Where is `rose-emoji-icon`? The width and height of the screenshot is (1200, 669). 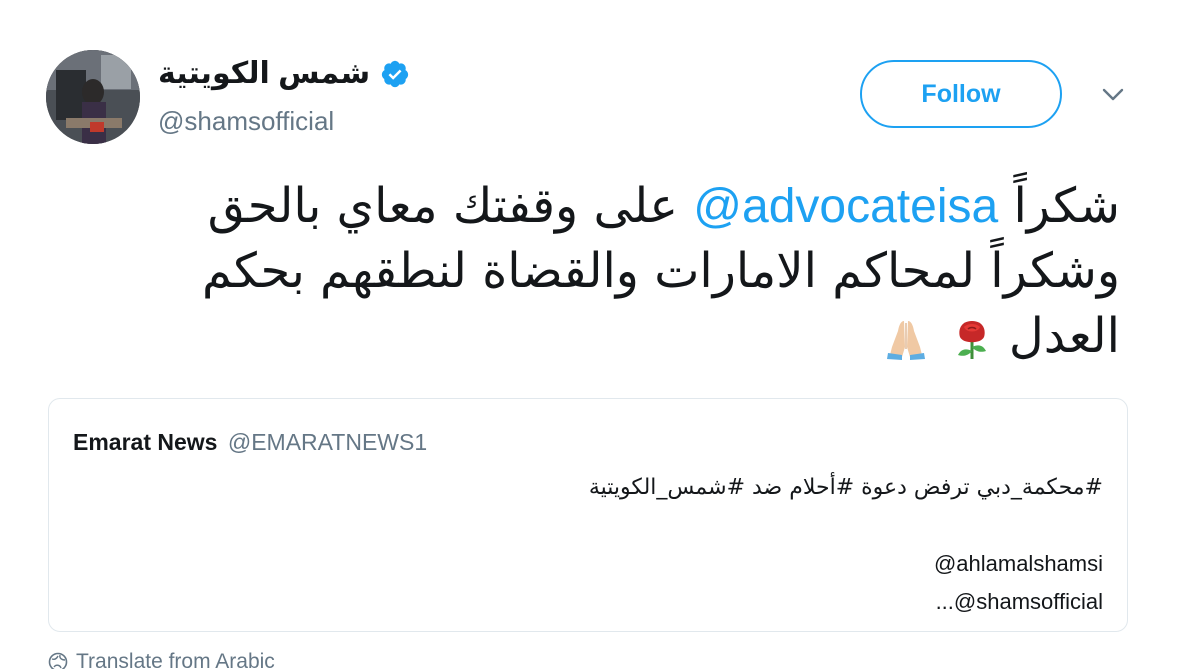
rose-emoji-icon is located at coordinates (971, 340).